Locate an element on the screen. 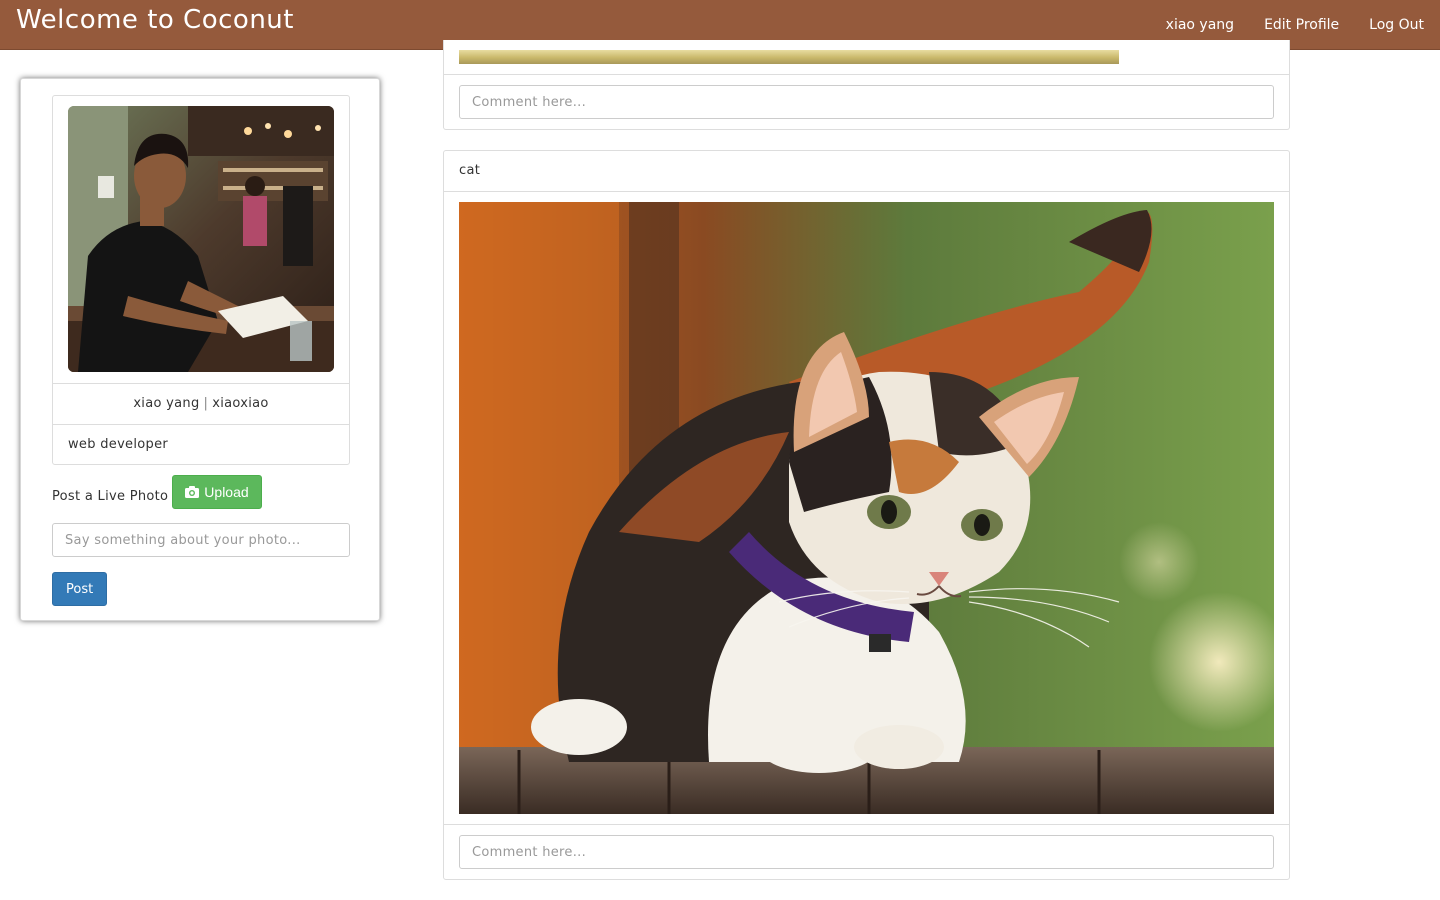  nav-links: xiao yang Edit Profile Log Out is located at coordinates (1295, 25).